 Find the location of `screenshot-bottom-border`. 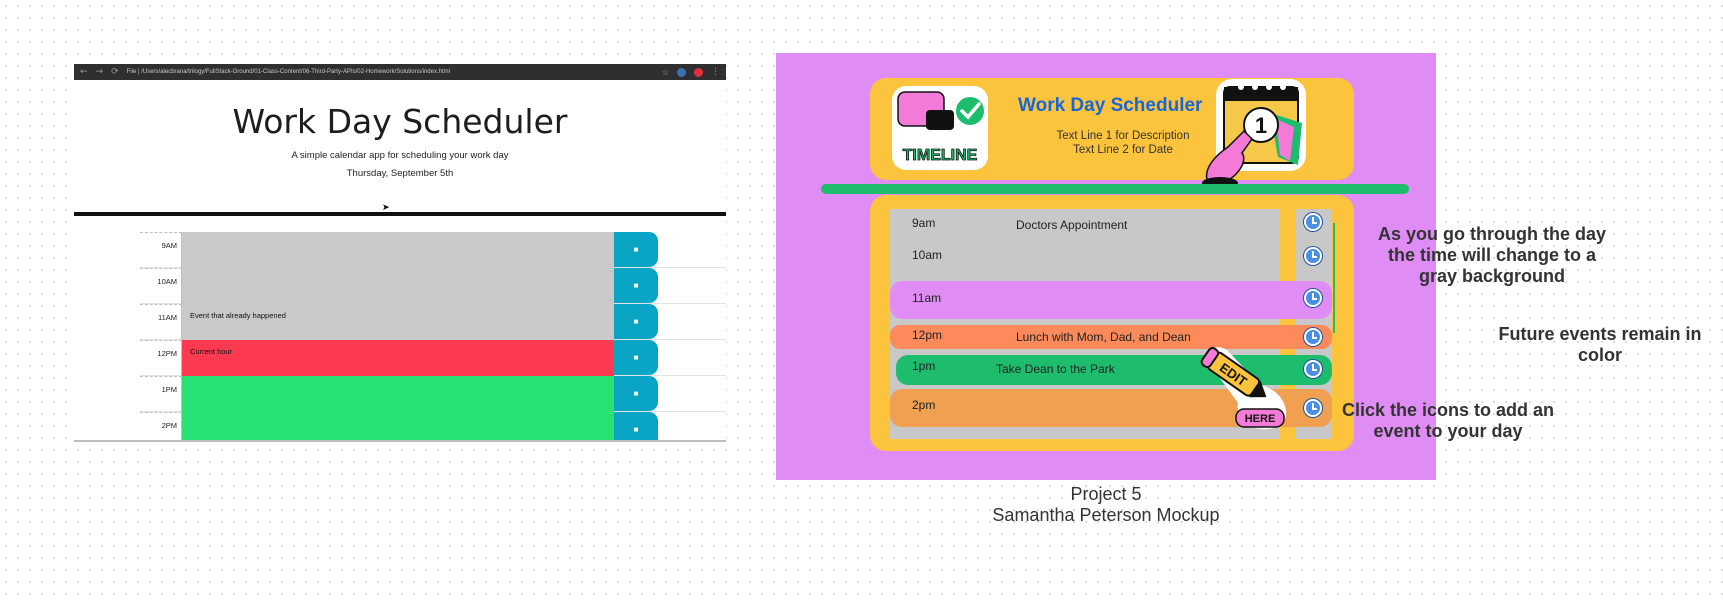

screenshot-bottom-border is located at coordinates (400, 441).